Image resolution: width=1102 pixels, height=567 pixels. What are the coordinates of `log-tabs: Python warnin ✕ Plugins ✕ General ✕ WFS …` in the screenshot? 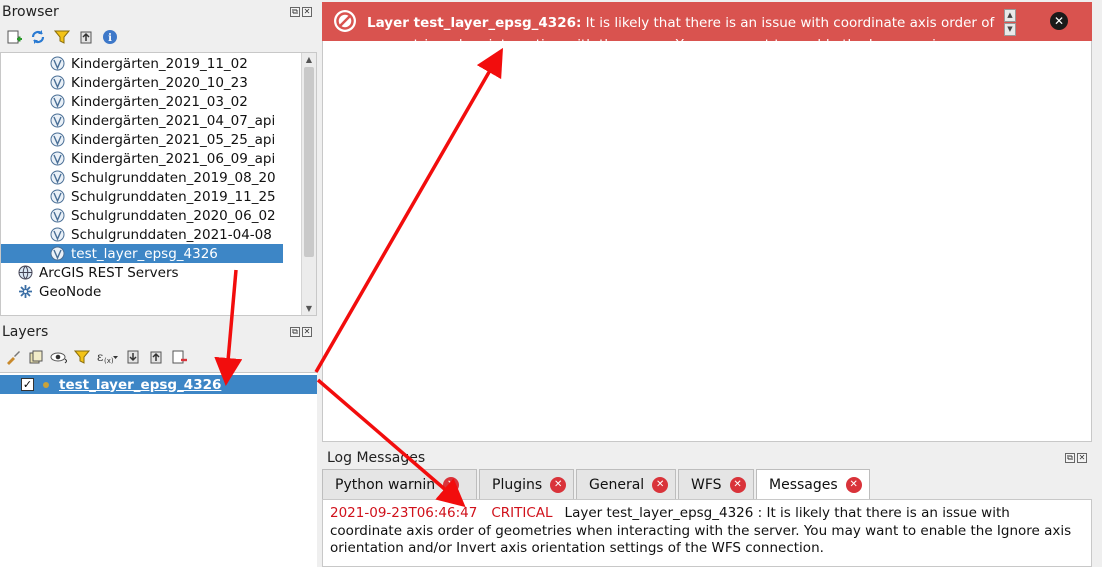 It's located at (597, 484).